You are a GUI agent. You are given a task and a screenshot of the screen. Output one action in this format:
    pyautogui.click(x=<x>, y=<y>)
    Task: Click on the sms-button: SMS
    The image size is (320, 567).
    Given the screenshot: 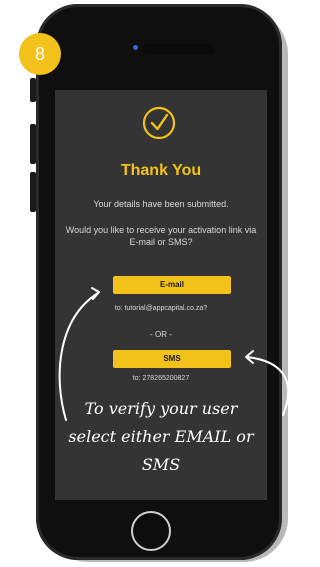 What is the action you would take?
    pyautogui.click(x=172, y=359)
    